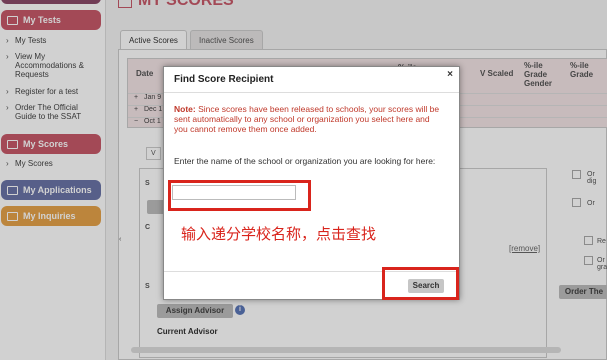 Image resolution: width=607 pixels, height=360 pixels. What do you see at coordinates (185, 109) in the screenshot?
I see `note-label: Note:` at bounding box center [185, 109].